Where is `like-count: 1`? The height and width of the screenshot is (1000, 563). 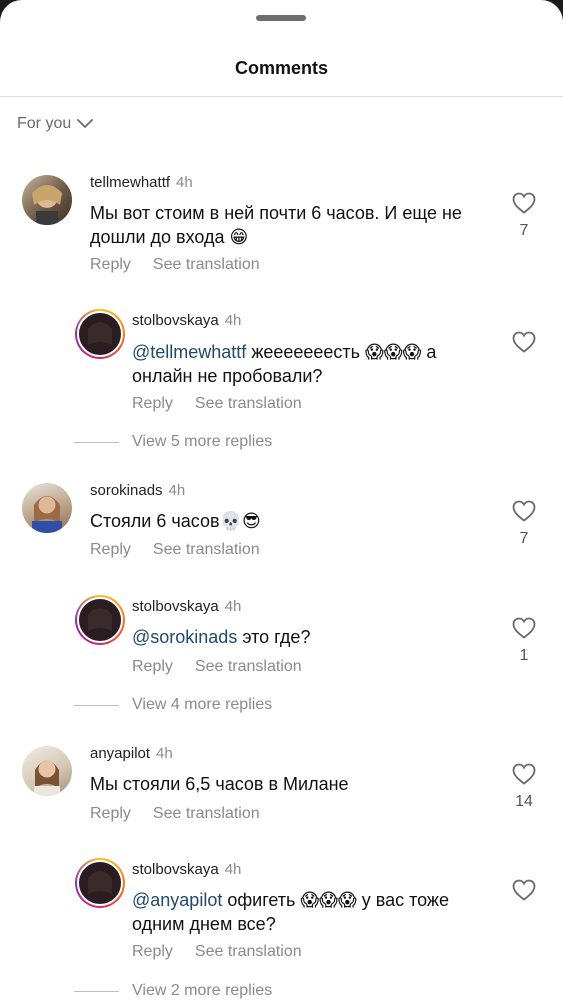 like-count: 1 is located at coordinates (524, 655).